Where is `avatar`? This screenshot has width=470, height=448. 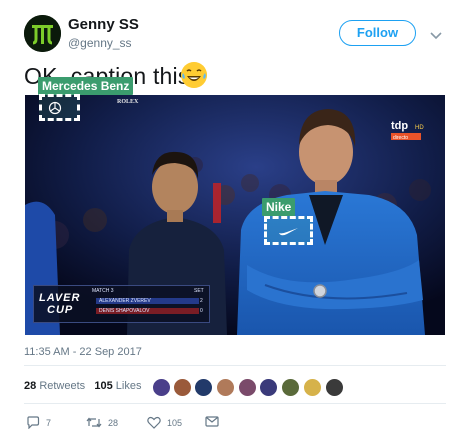 avatar is located at coordinates (42, 33).